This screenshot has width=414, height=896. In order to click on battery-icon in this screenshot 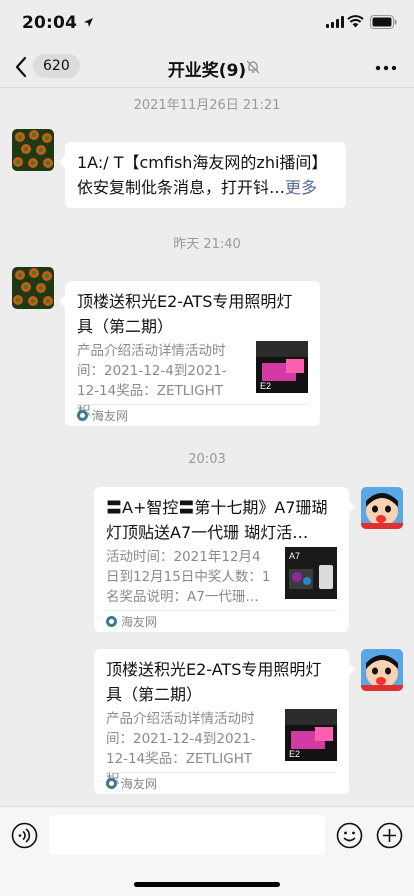, I will do `click(383, 22)`.